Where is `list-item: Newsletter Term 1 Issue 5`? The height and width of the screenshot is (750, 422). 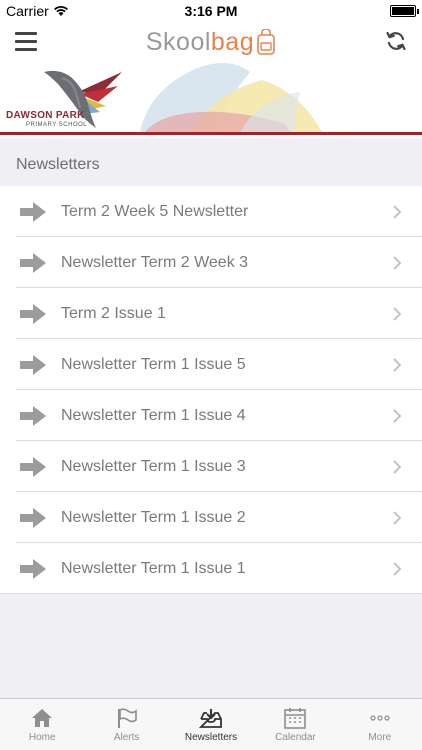
list-item: Newsletter Term 1 Issue 5 is located at coordinates (211, 364).